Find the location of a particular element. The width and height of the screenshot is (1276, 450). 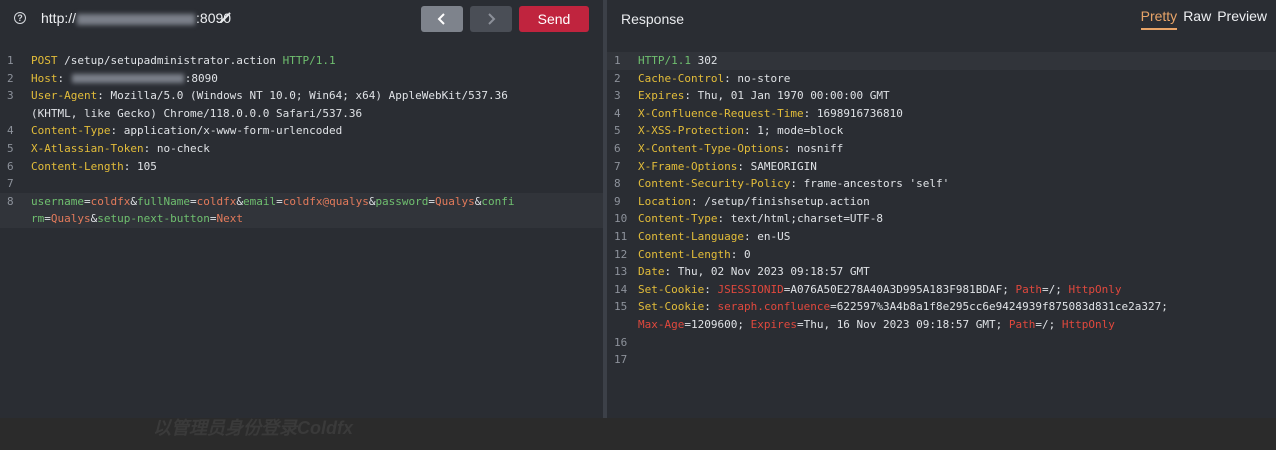

tab-pretty: Pretty is located at coordinates (1159, 19).